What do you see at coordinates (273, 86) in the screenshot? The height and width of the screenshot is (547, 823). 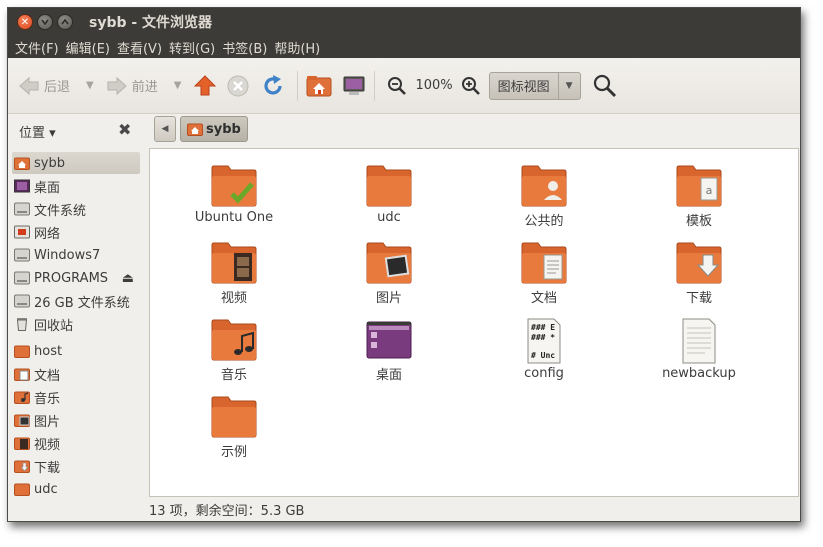 I see `reload-icon` at bounding box center [273, 86].